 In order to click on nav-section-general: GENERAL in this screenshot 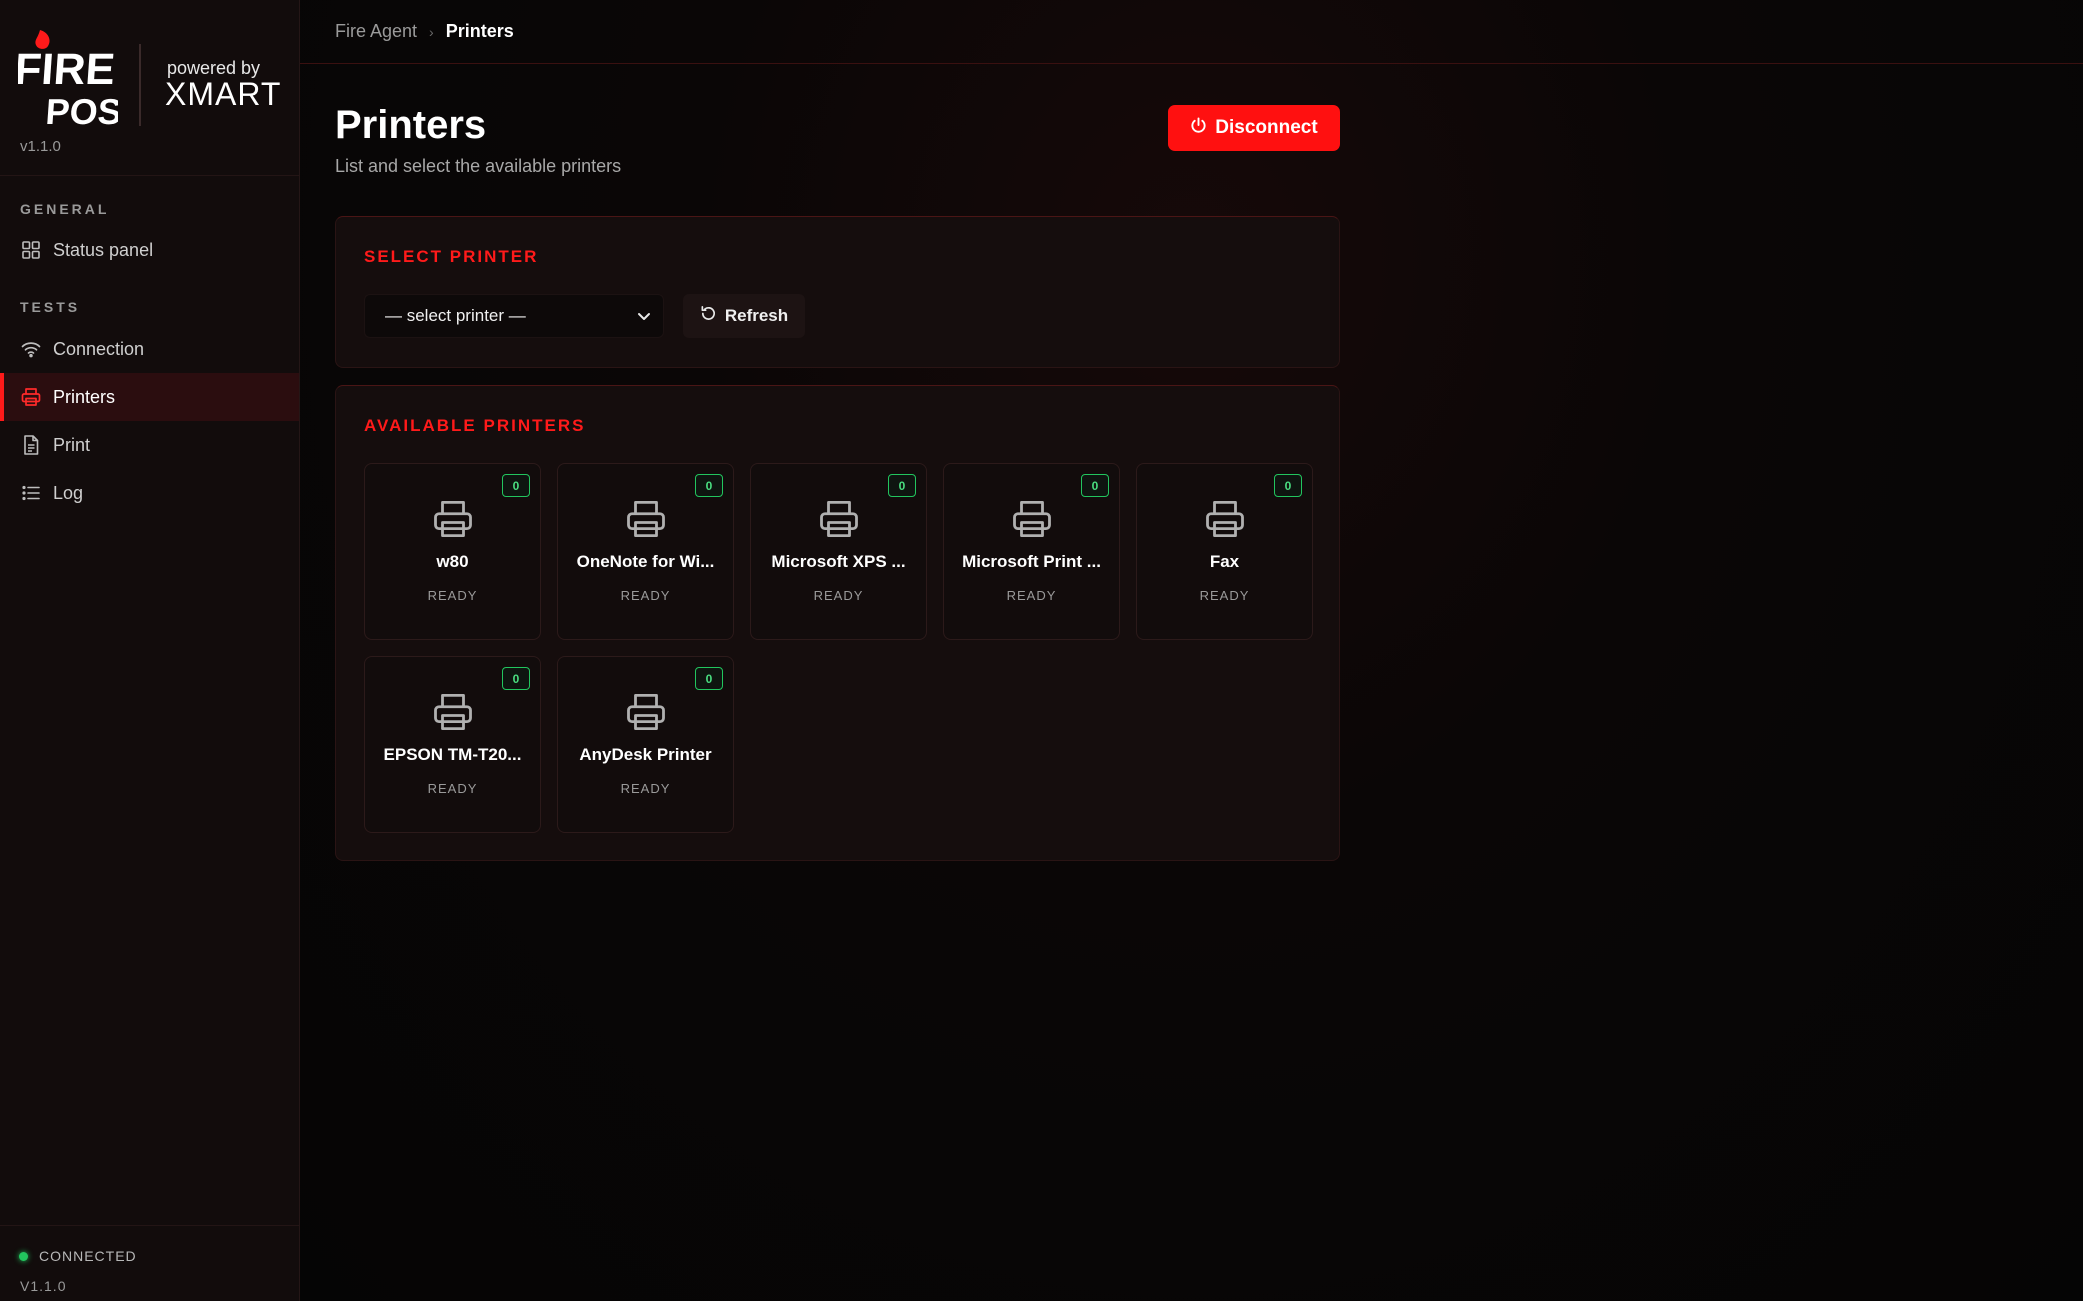, I will do `click(65, 209)`.